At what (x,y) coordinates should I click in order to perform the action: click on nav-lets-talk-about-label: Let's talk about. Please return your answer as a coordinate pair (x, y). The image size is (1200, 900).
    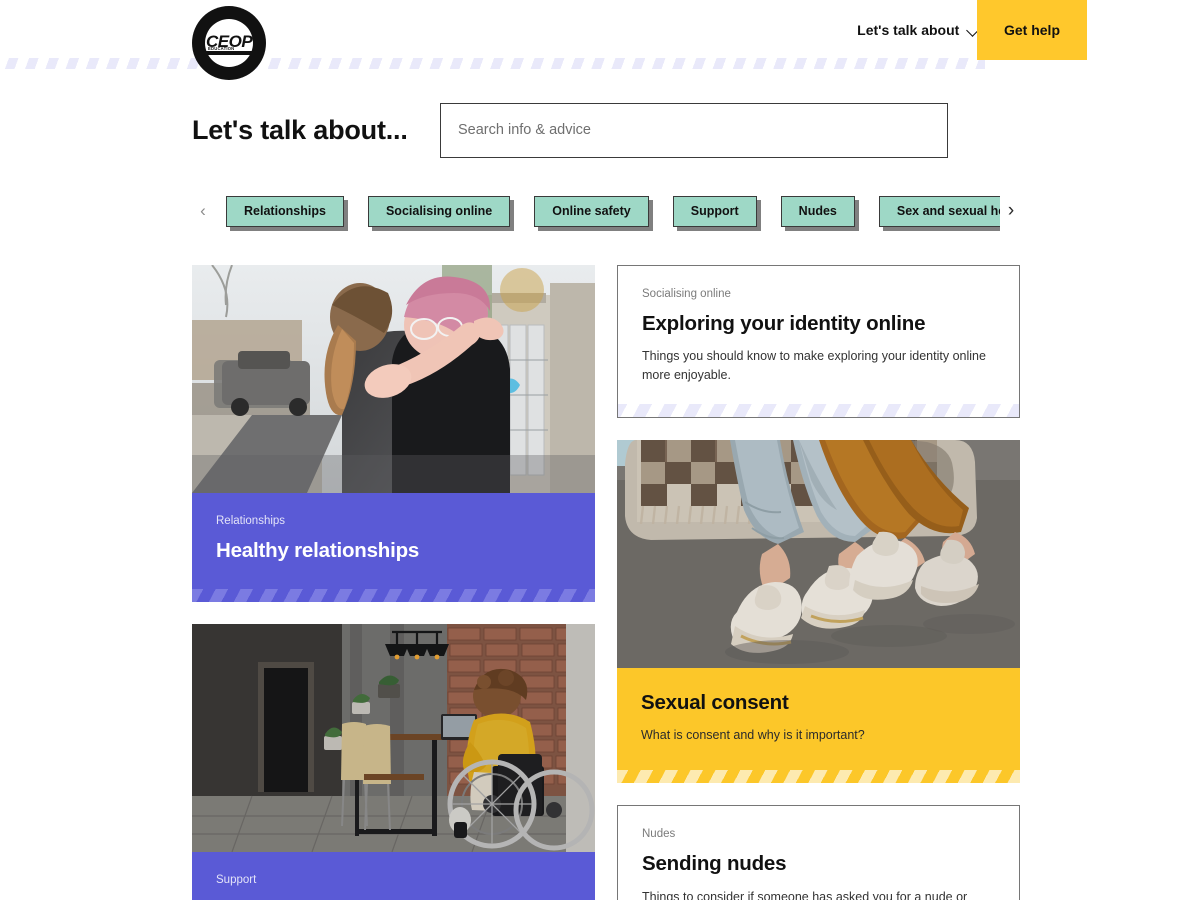
    Looking at the image, I should click on (908, 30).